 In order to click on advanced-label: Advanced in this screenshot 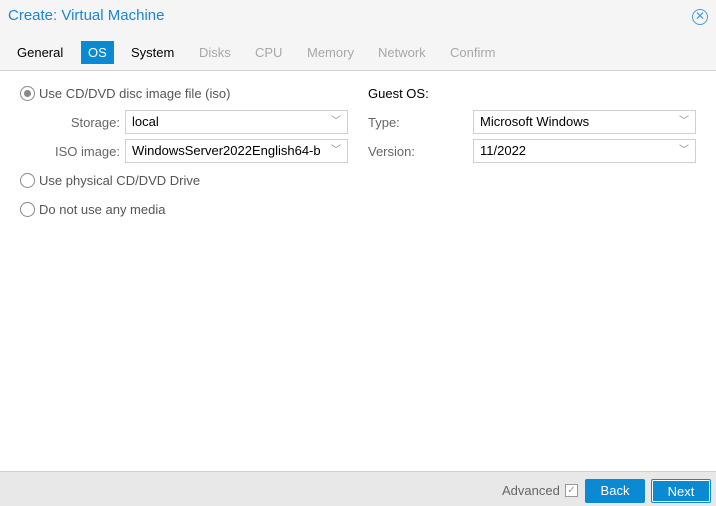, I will do `click(531, 490)`.